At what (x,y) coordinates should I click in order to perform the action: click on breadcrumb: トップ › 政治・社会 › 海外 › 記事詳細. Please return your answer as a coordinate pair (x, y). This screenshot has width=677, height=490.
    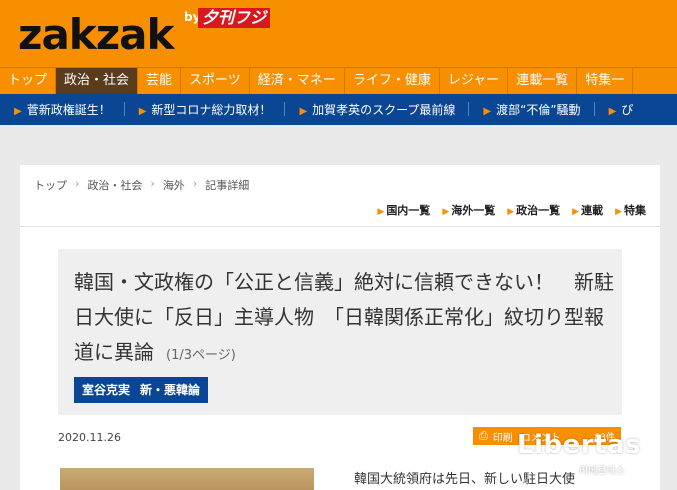
    Looking at the image, I should click on (141, 185).